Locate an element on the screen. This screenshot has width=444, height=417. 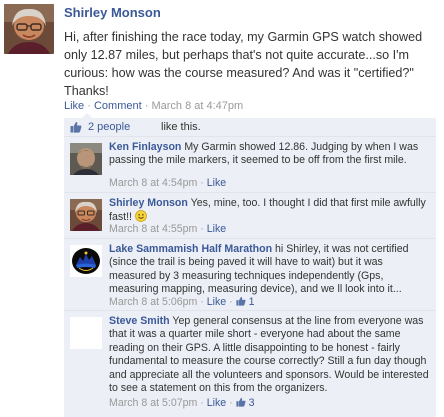
likes-count-link: 2 people is located at coordinates (109, 127).